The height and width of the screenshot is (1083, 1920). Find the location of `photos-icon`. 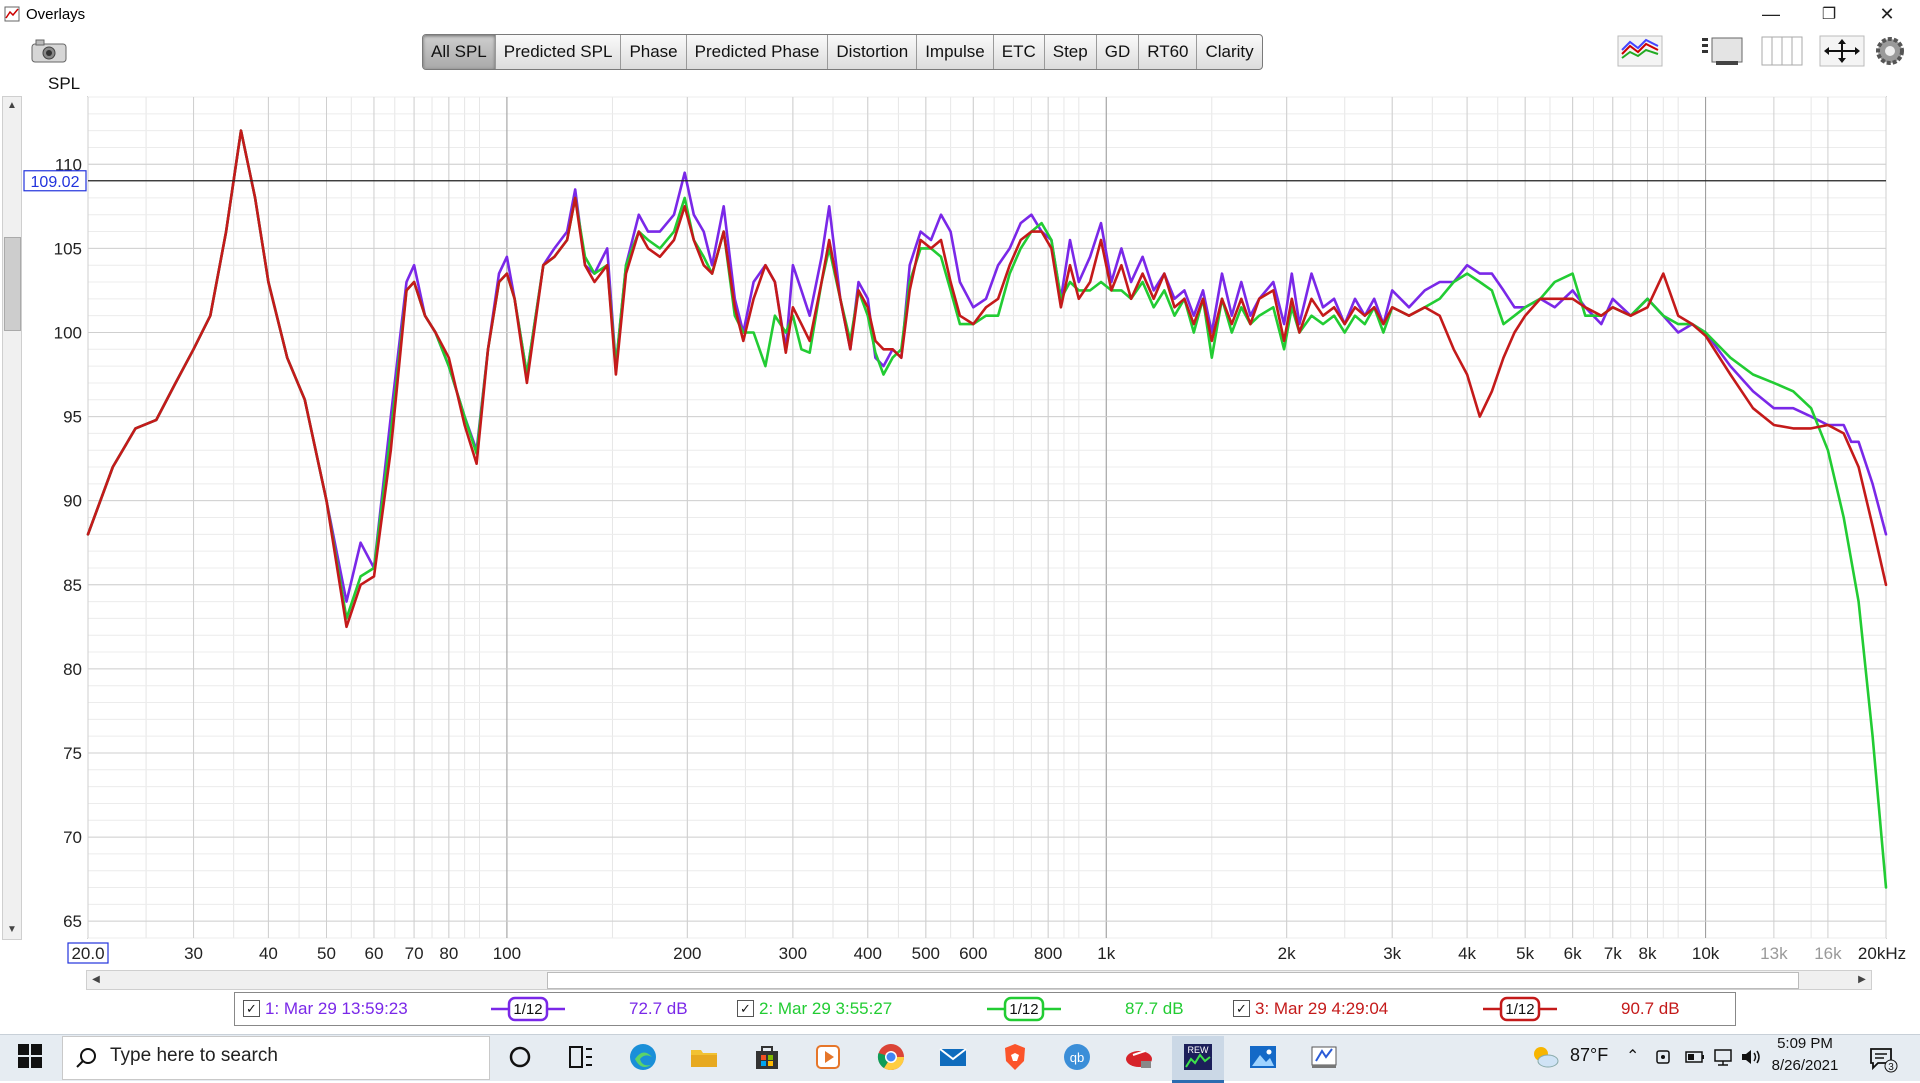

photos-icon is located at coordinates (1263, 1057).